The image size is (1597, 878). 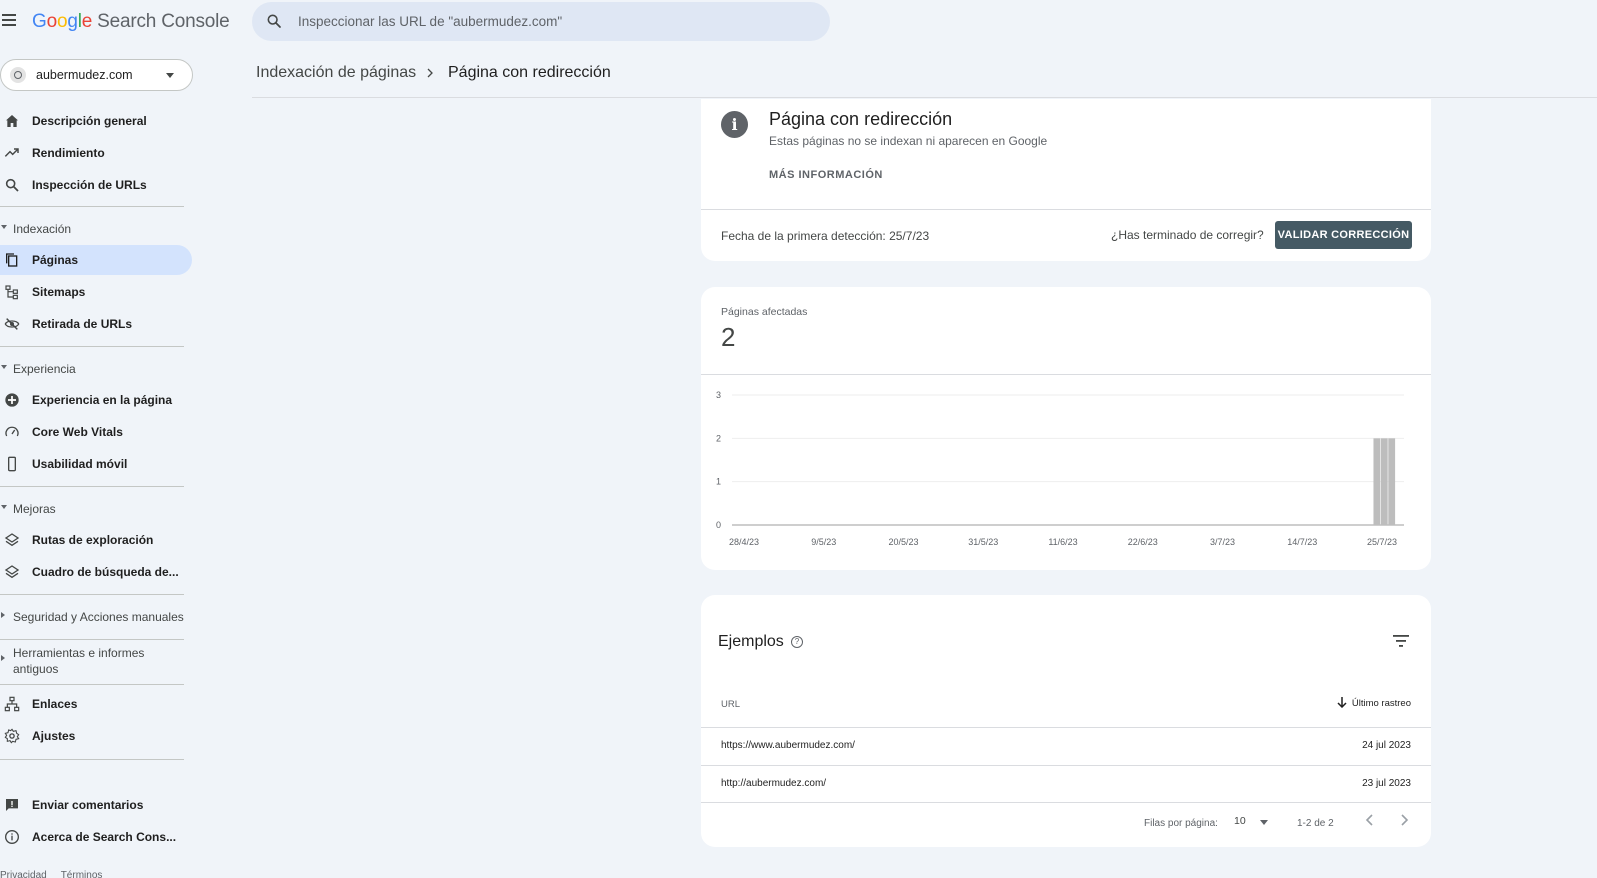 I want to click on feedback-icon, so click(x=12, y=805).